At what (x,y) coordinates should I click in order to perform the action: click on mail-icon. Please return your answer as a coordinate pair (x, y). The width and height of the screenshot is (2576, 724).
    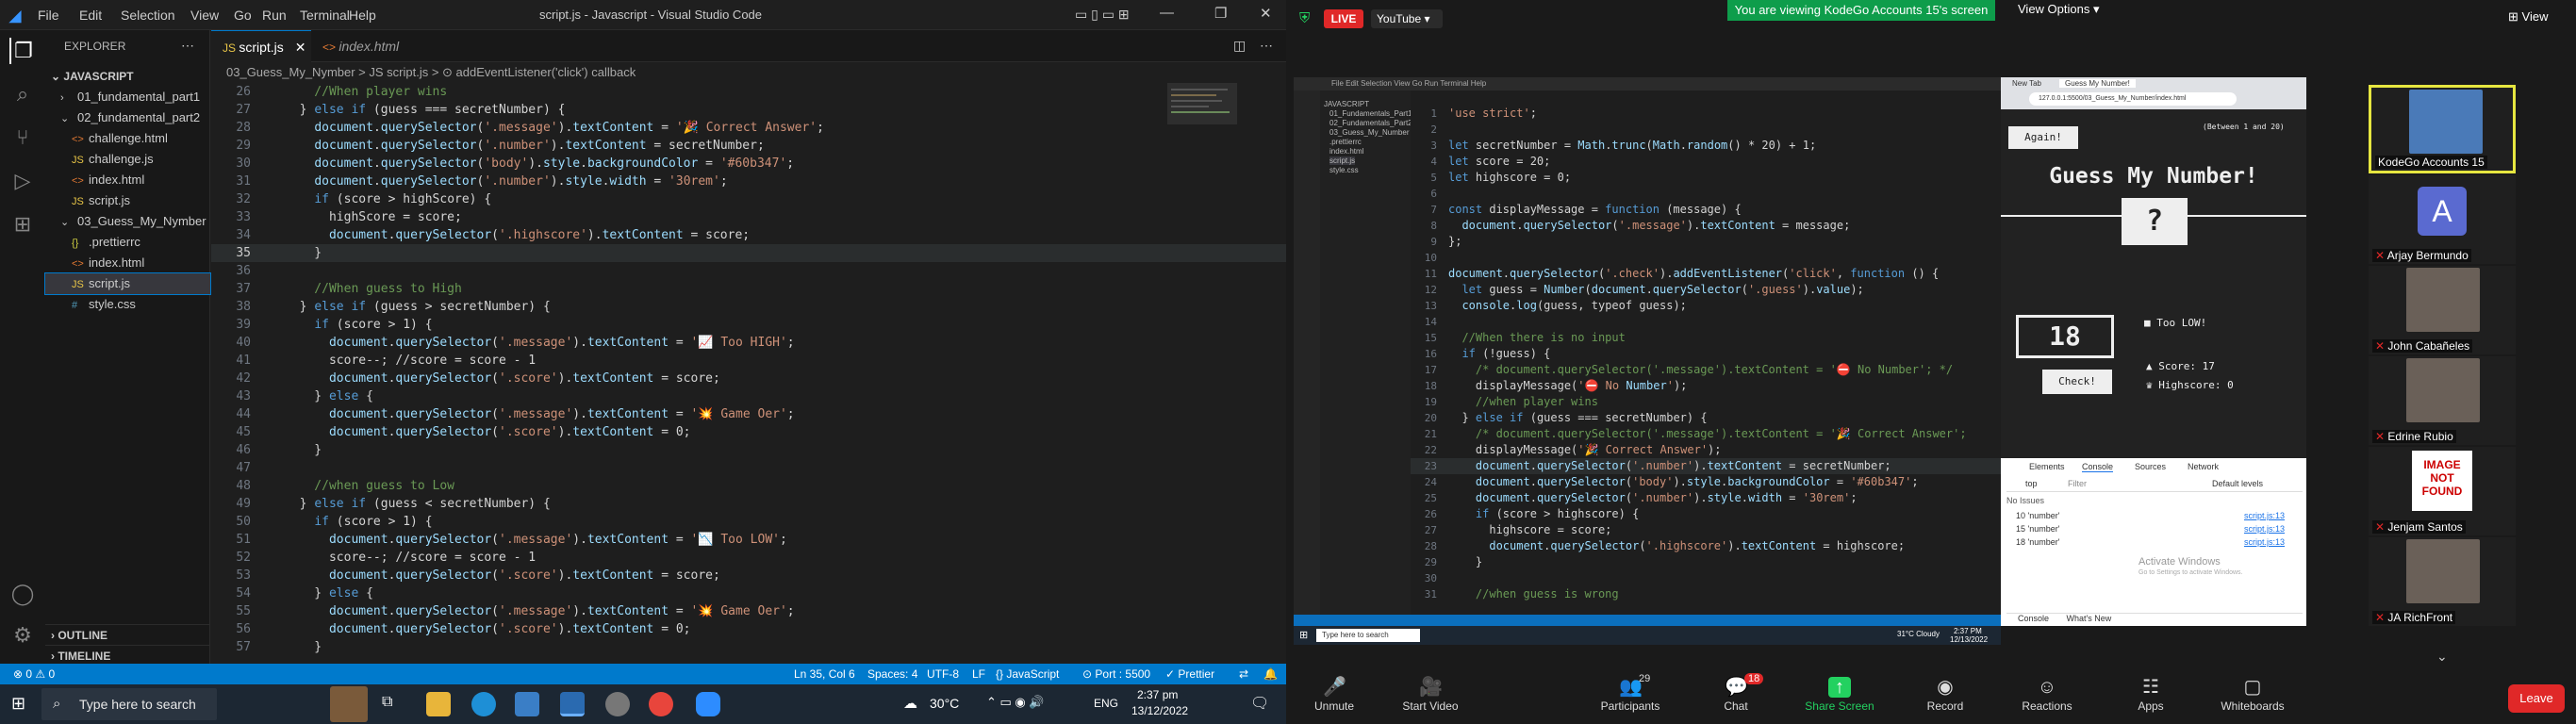
    Looking at the image, I should click on (527, 704).